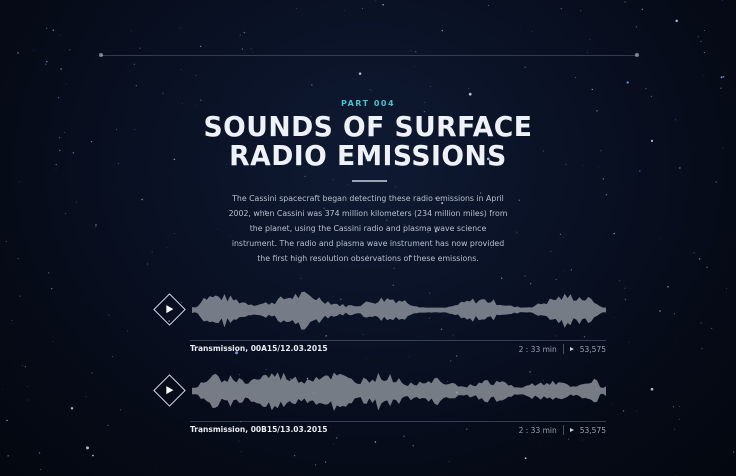  Describe the element at coordinates (369, 55) in the screenshot. I see `top-divider` at that location.